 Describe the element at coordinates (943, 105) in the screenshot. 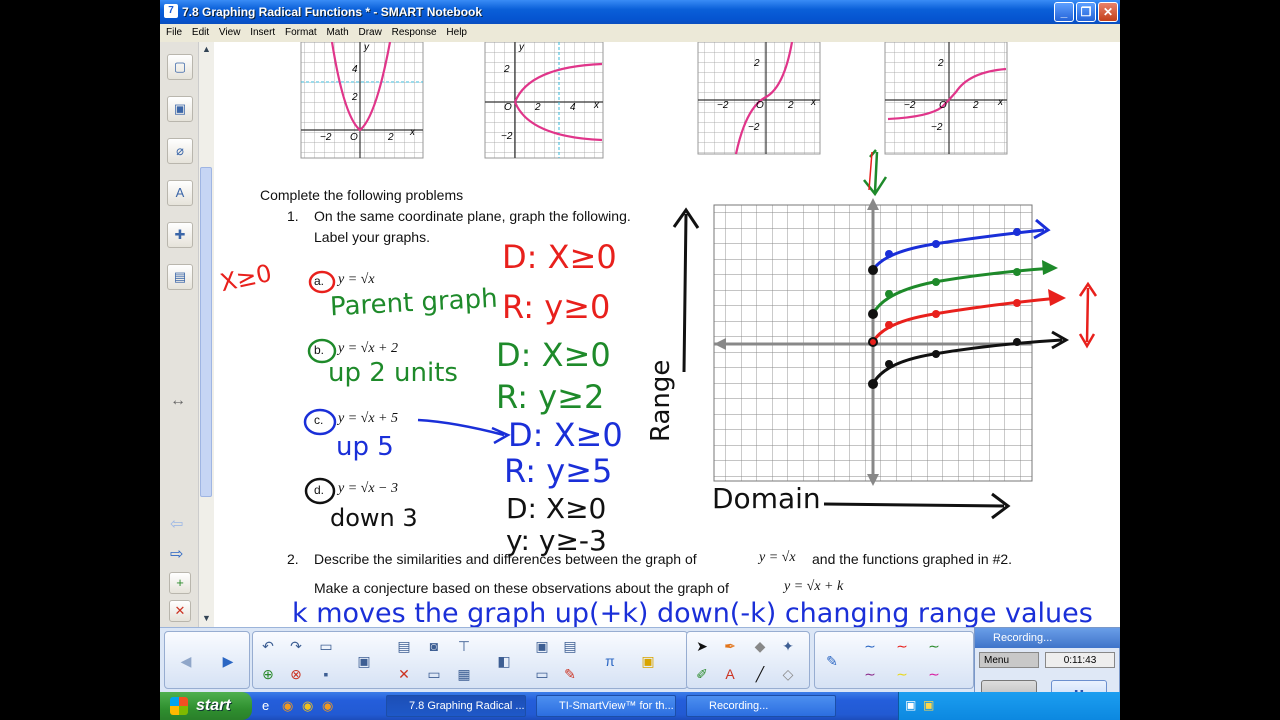

I see `g4-origin: O` at that location.